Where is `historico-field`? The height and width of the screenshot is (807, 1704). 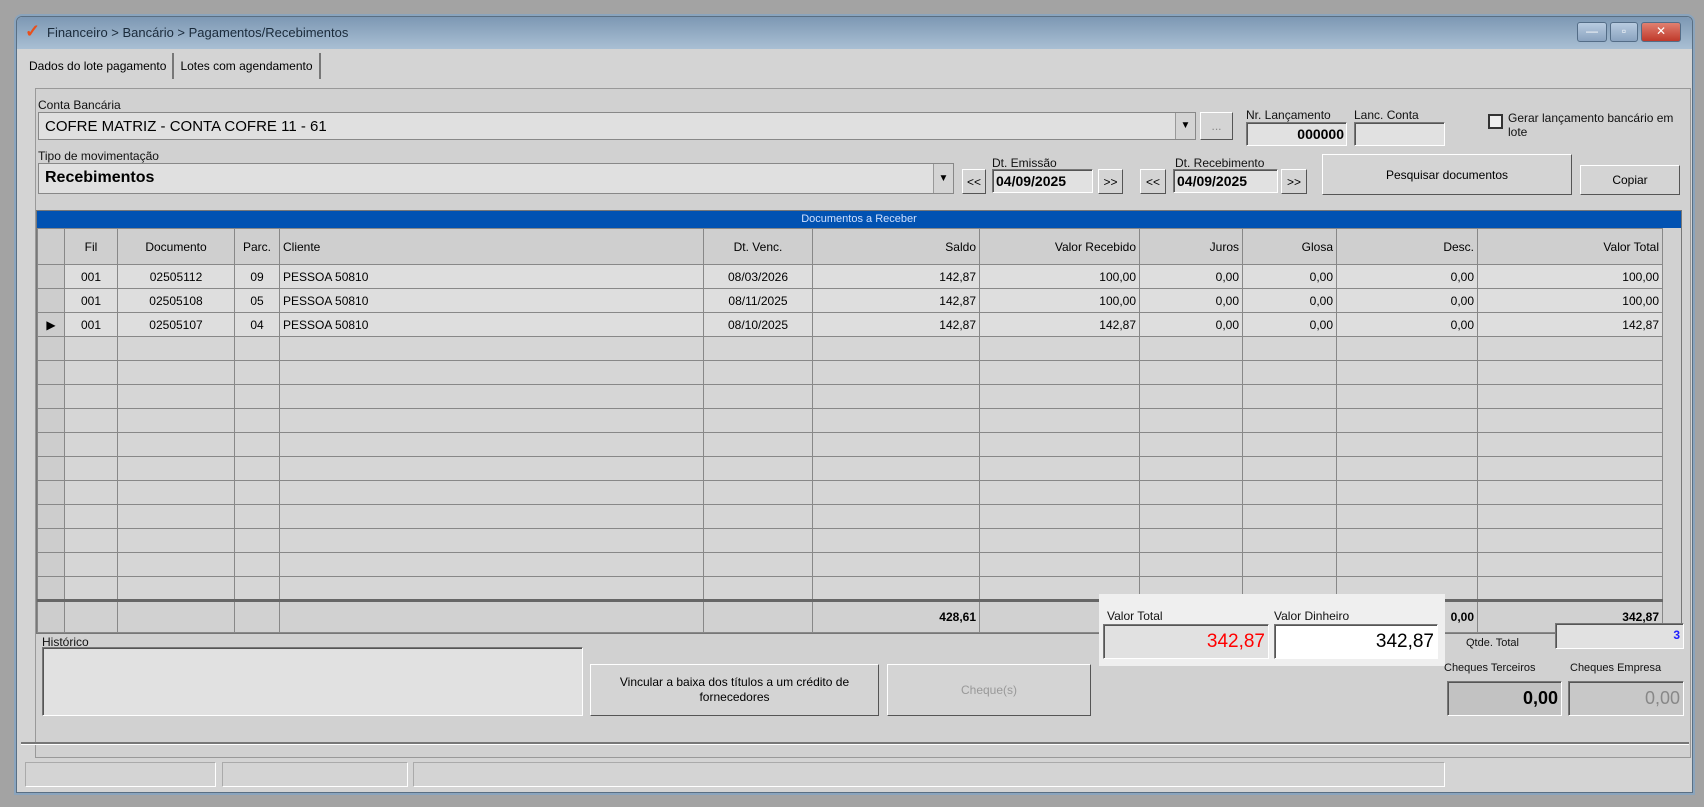
historico-field is located at coordinates (312, 681).